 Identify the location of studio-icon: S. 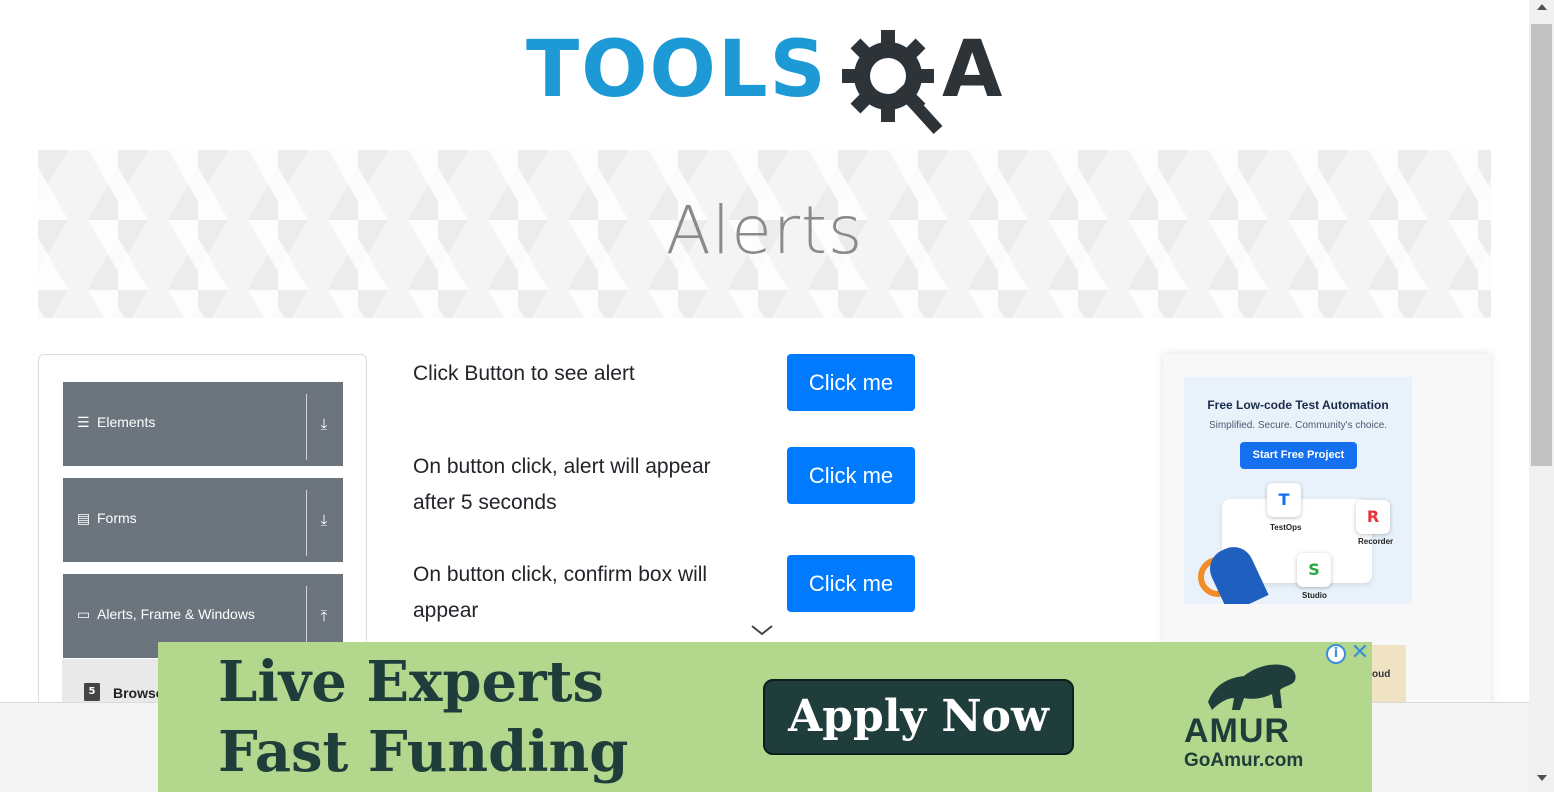
(1314, 570).